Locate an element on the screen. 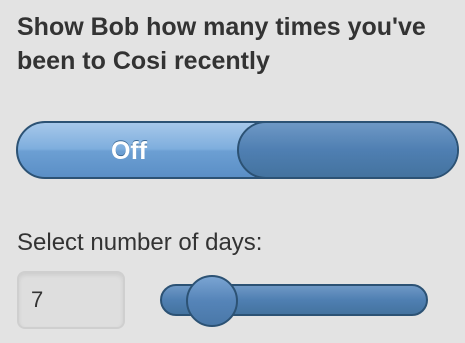 The width and height of the screenshot is (465, 343). days-value-field: 7 is located at coordinates (71, 300).